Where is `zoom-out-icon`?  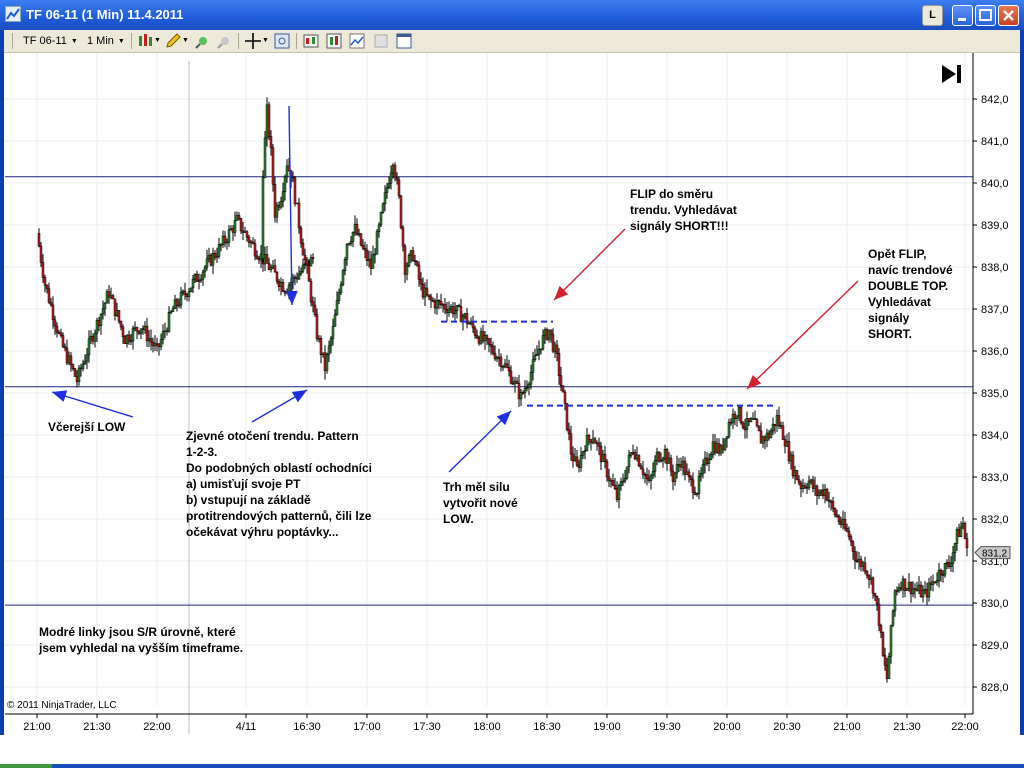 zoom-out-icon is located at coordinates (225, 41).